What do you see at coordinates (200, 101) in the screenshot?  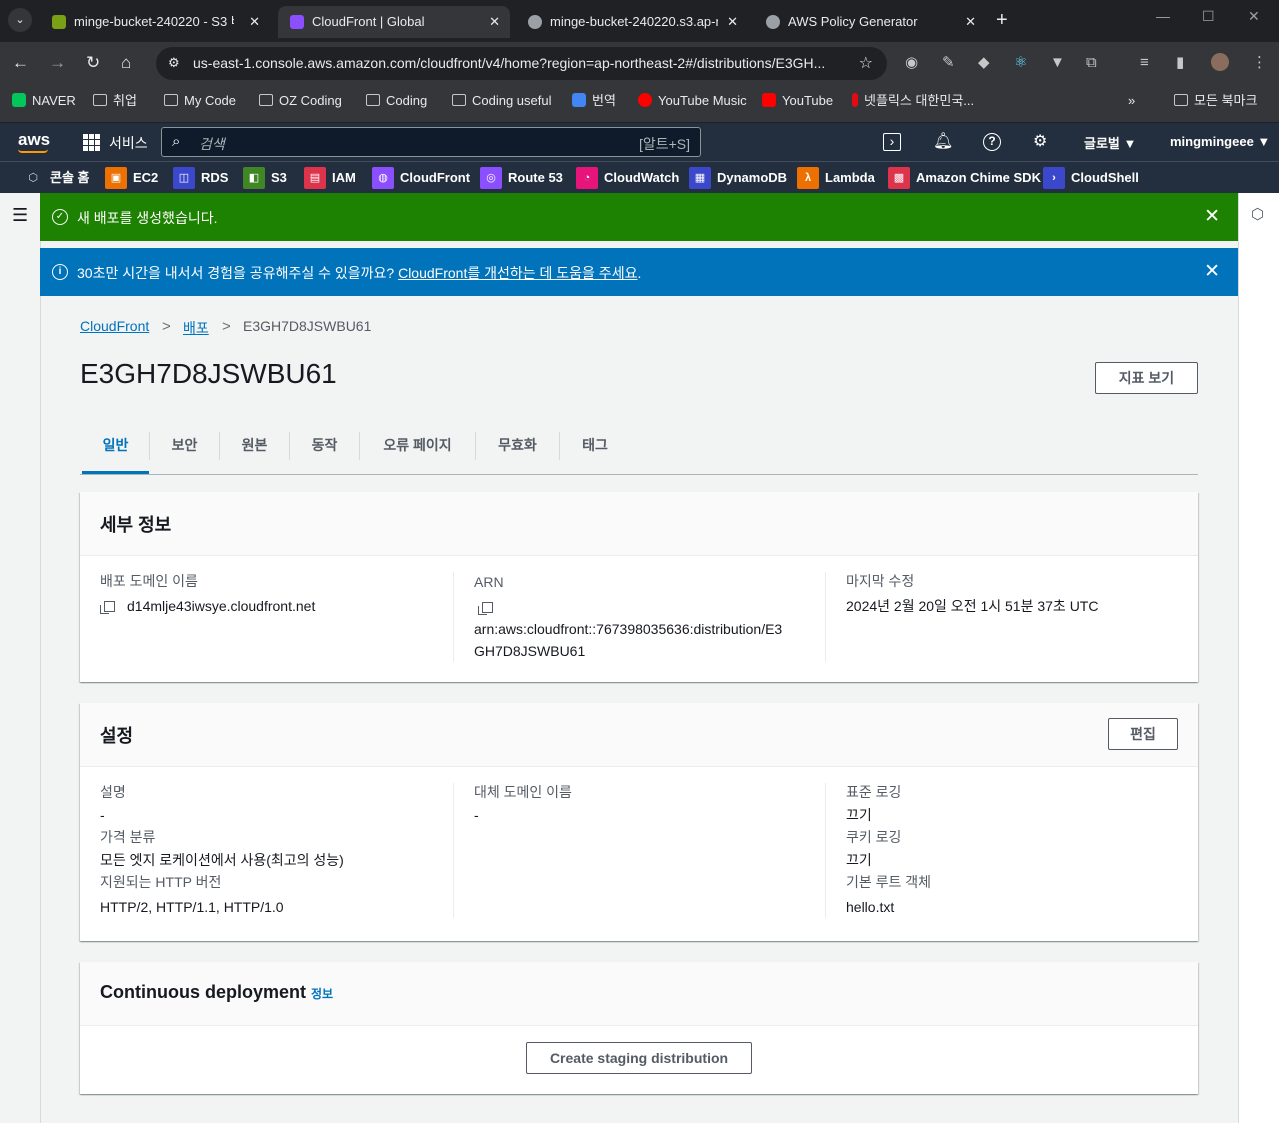 I see `bookmark-folder-my-code: My Code` at bounding box center [200, 101].